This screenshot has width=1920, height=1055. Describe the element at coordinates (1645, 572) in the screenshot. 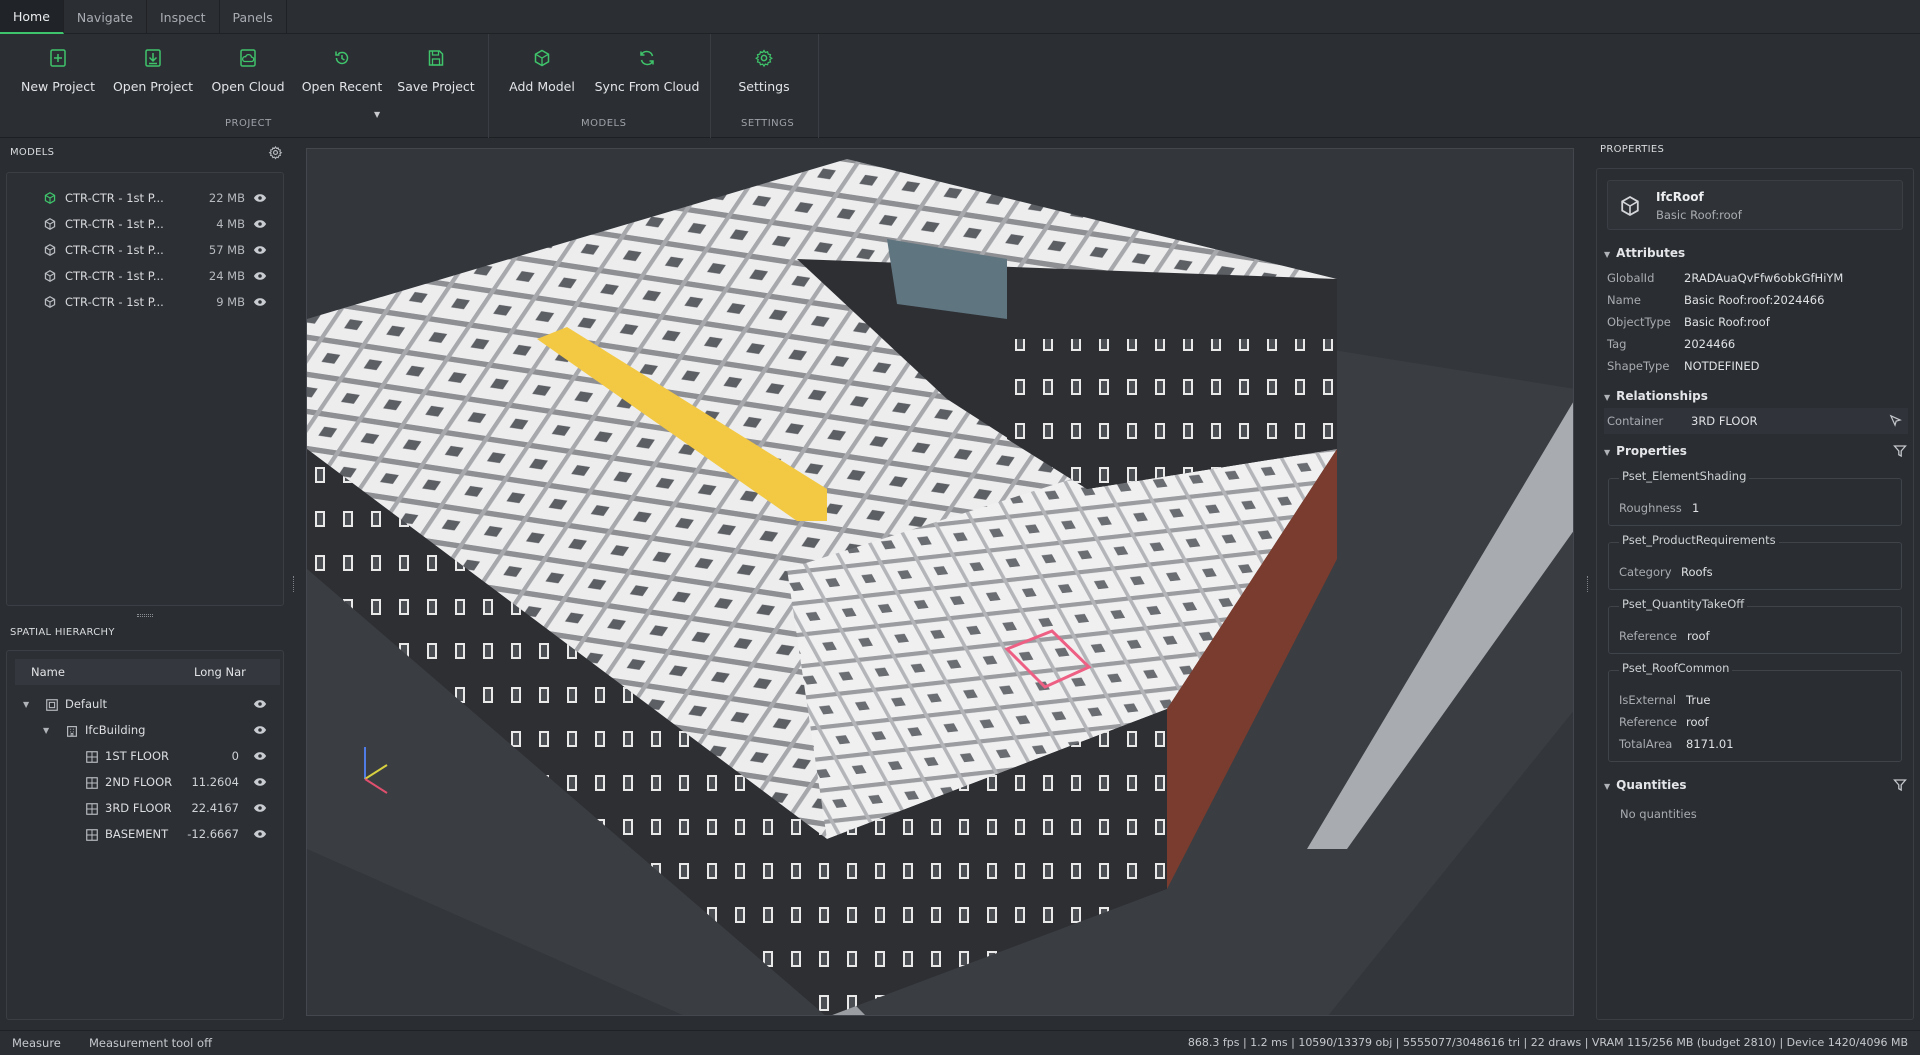

I see `pset-key: Category` at that location.